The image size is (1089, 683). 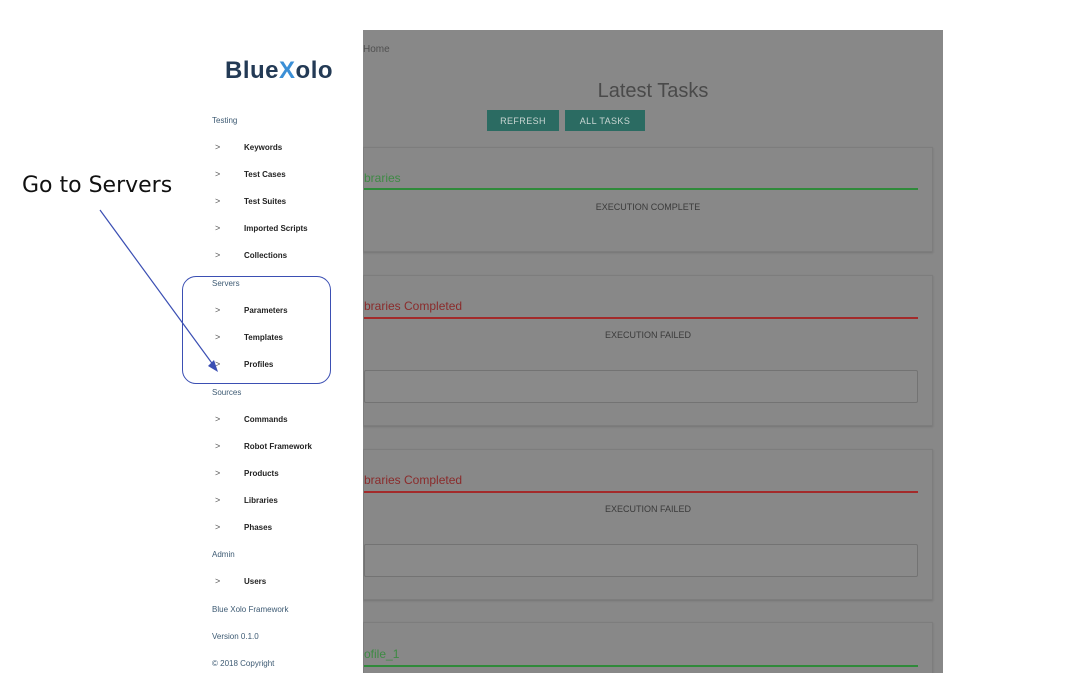 What do you see at coordinates (648, 647) in the screenshot?
I see `task-card: ofile_1` at bounding box center [648, 647].